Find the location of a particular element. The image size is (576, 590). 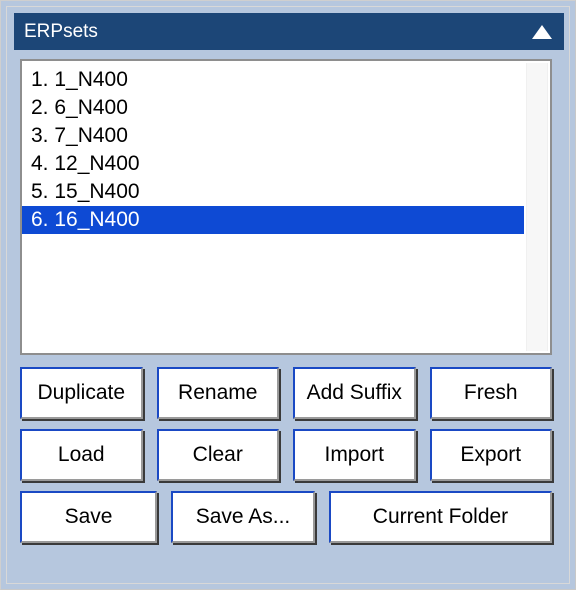

list-item: 2. 6_N400 is located at coordinates (273, 108).